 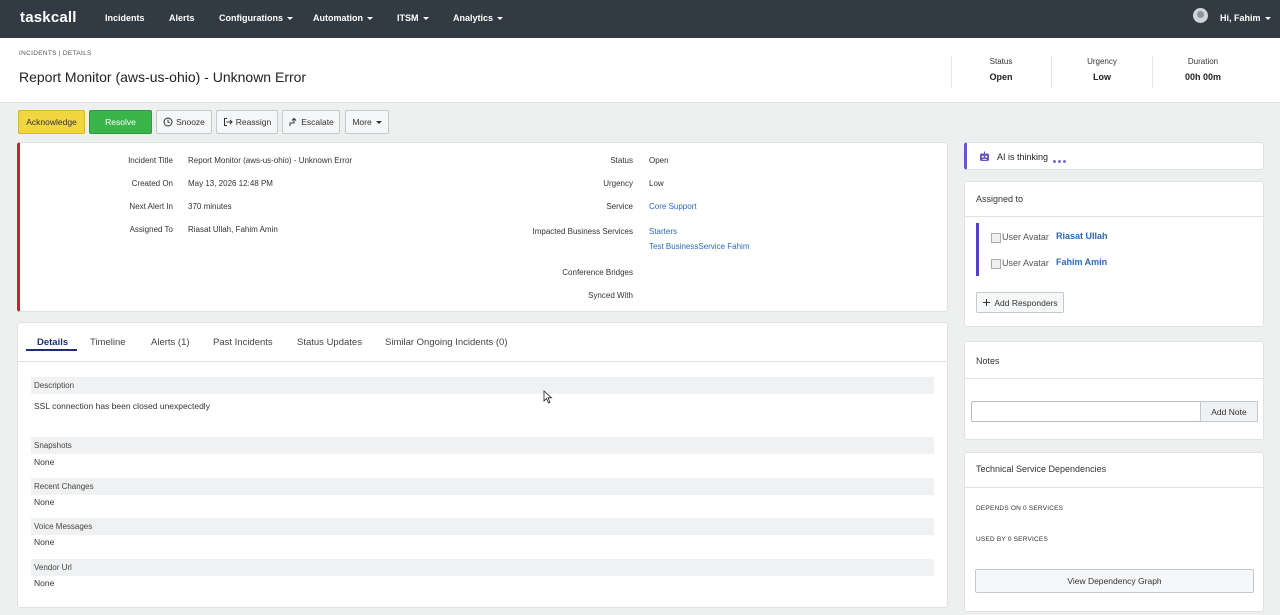 I want to click on snooze-button: Snooze, so click(x=184, y=122).